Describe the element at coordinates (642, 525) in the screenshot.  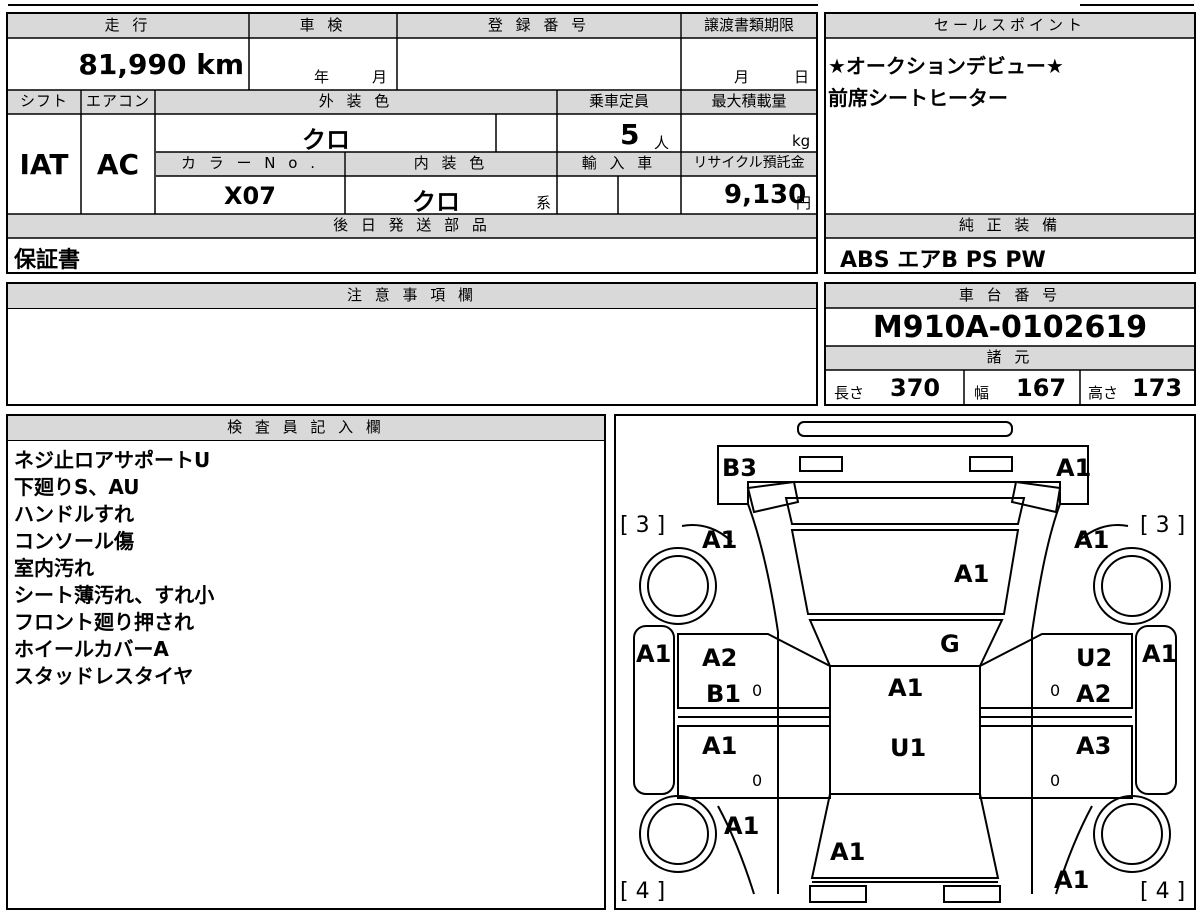
I see `tire-fl-number: [ 3 ]` at that location.